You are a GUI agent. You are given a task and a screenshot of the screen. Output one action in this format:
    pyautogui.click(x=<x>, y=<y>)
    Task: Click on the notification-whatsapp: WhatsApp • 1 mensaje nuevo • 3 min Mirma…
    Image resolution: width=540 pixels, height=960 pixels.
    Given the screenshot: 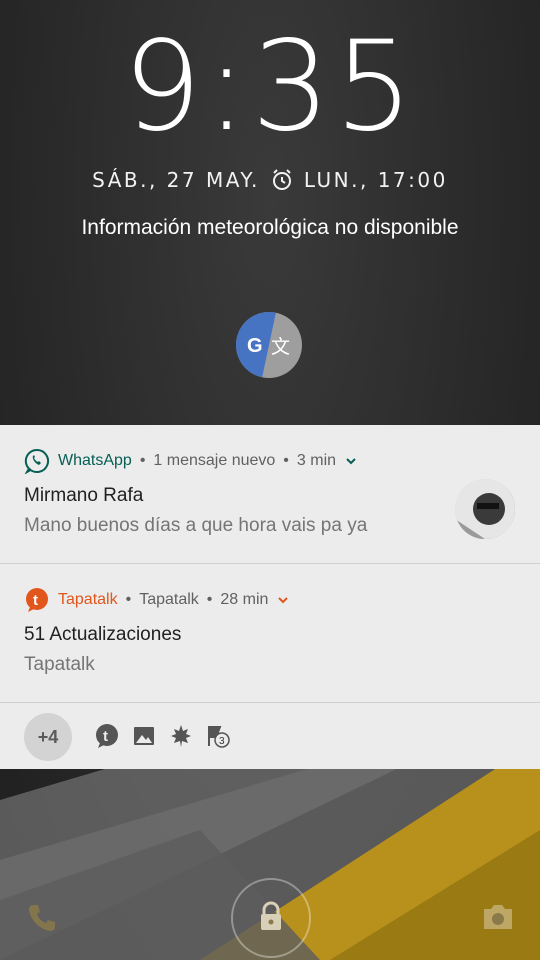 What is the action you would take?
    pyautogui.click(x=270, y=494)
    